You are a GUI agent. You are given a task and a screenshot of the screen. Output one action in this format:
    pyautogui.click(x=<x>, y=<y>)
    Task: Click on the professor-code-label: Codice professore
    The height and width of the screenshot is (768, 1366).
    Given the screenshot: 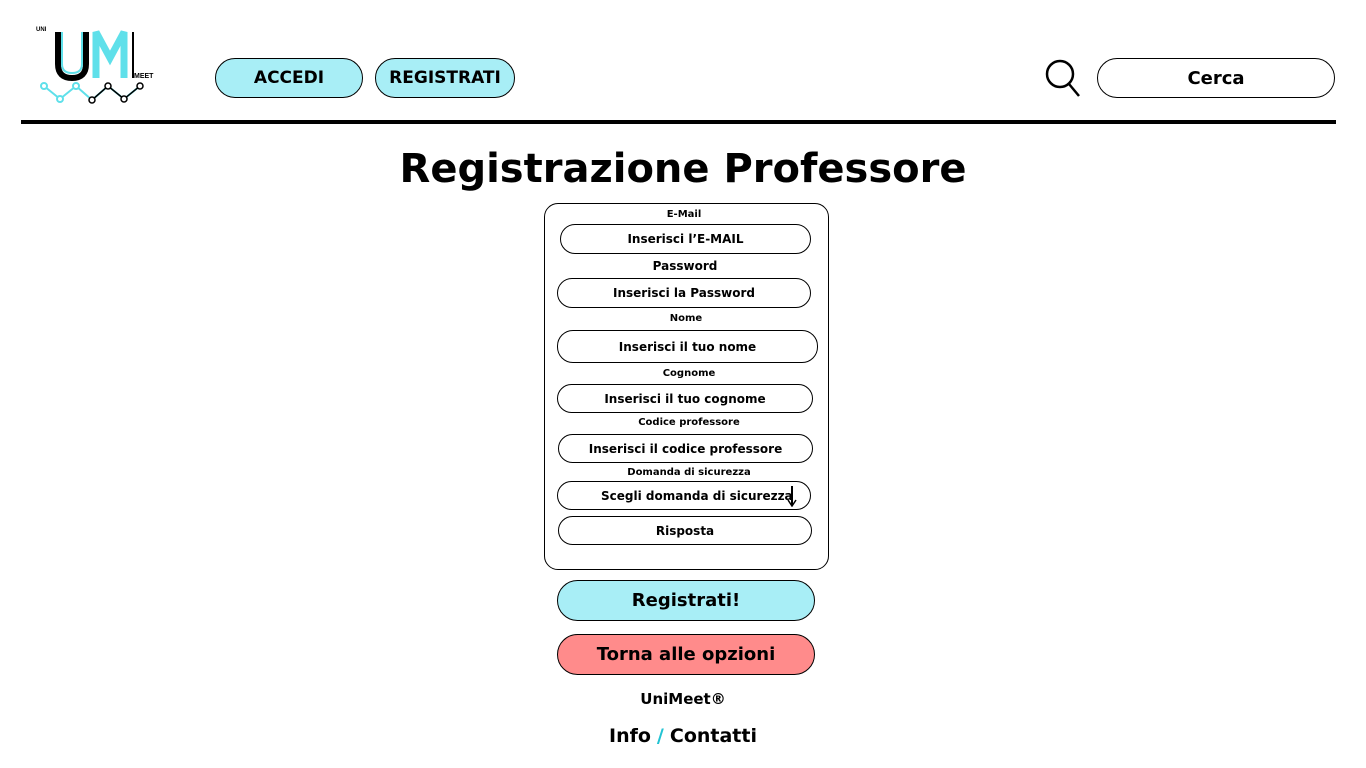 What is the action you would take?
    pyautogui.click(x=689, y=422)
    